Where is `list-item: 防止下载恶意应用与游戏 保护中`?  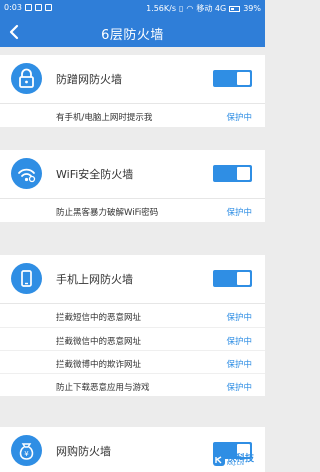
list-item: 防止下载恶意应用与游戏 保护中 is located at coordinates (132, 384).